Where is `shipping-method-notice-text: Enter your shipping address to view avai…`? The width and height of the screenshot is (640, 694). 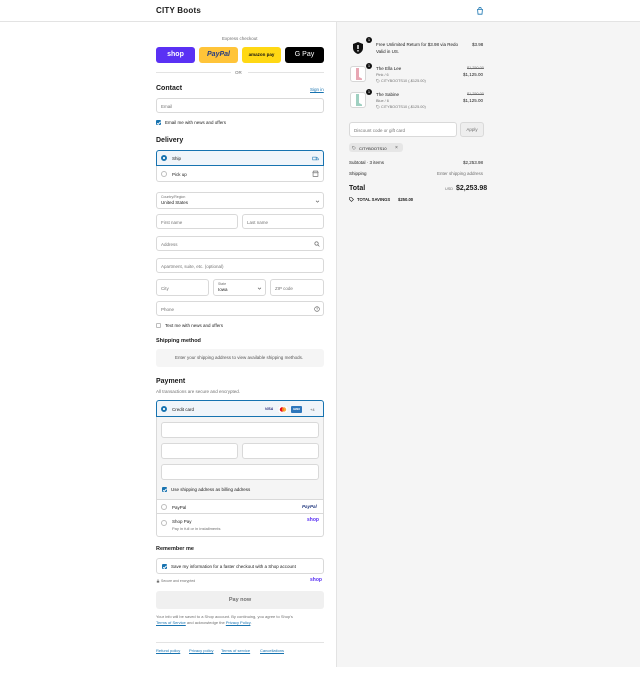 shipping-method-notice-text: Enter your shipping address to view avai… is located at coordinates (239, 357).